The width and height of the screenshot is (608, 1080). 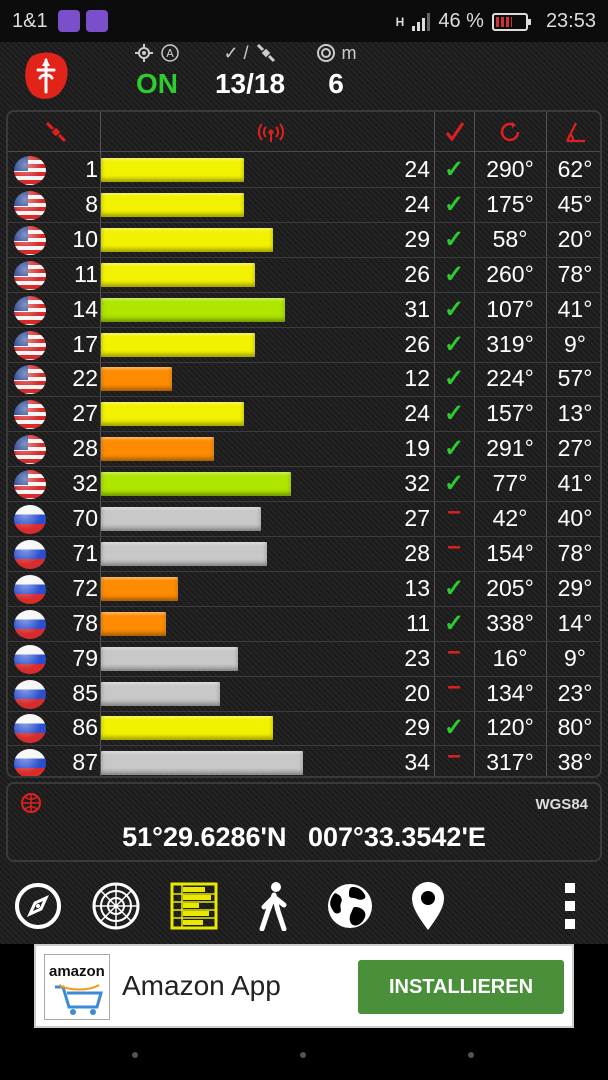 What do you see at coordinates (86, 273) in the screenshot?
I see `satellite-prn: 11` at bounding box center [86, 273].